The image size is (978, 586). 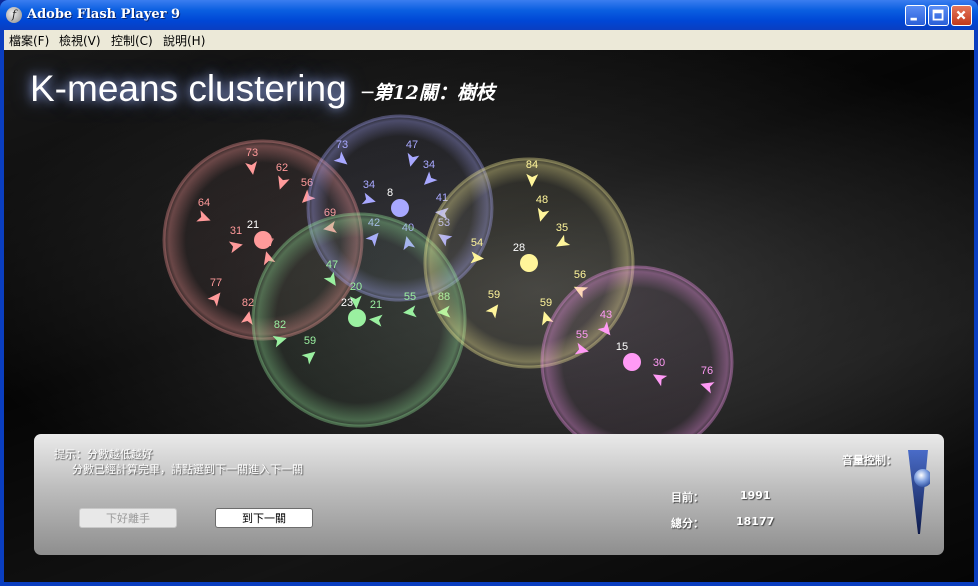 What do you see at coordinates (280, 325) in the screenshot?
I see `data-point-label: 82` at bounding box center [280, 325].